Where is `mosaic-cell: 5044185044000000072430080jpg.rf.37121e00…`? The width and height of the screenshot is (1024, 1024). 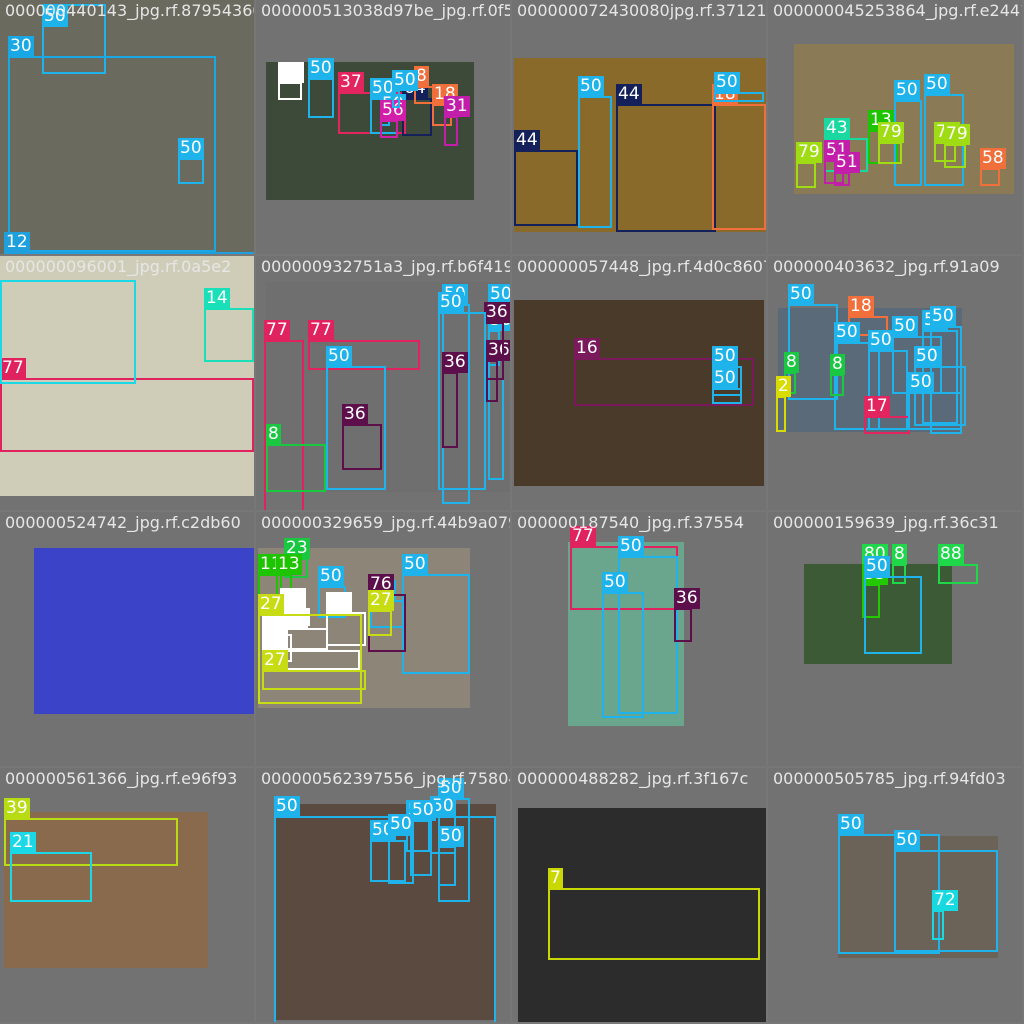
mosaic-cell: 5044185044000000072430080jpg.rf.37121e00… is located at coordinates (639, 127).